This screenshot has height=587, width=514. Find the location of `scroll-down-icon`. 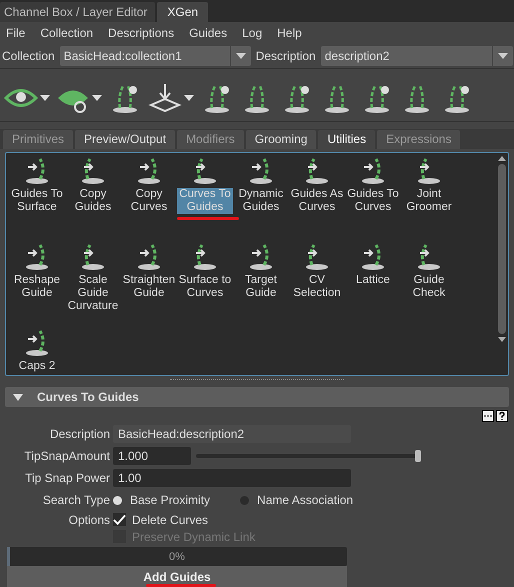

scroll-down-icon is located at coordinates (502, 339).